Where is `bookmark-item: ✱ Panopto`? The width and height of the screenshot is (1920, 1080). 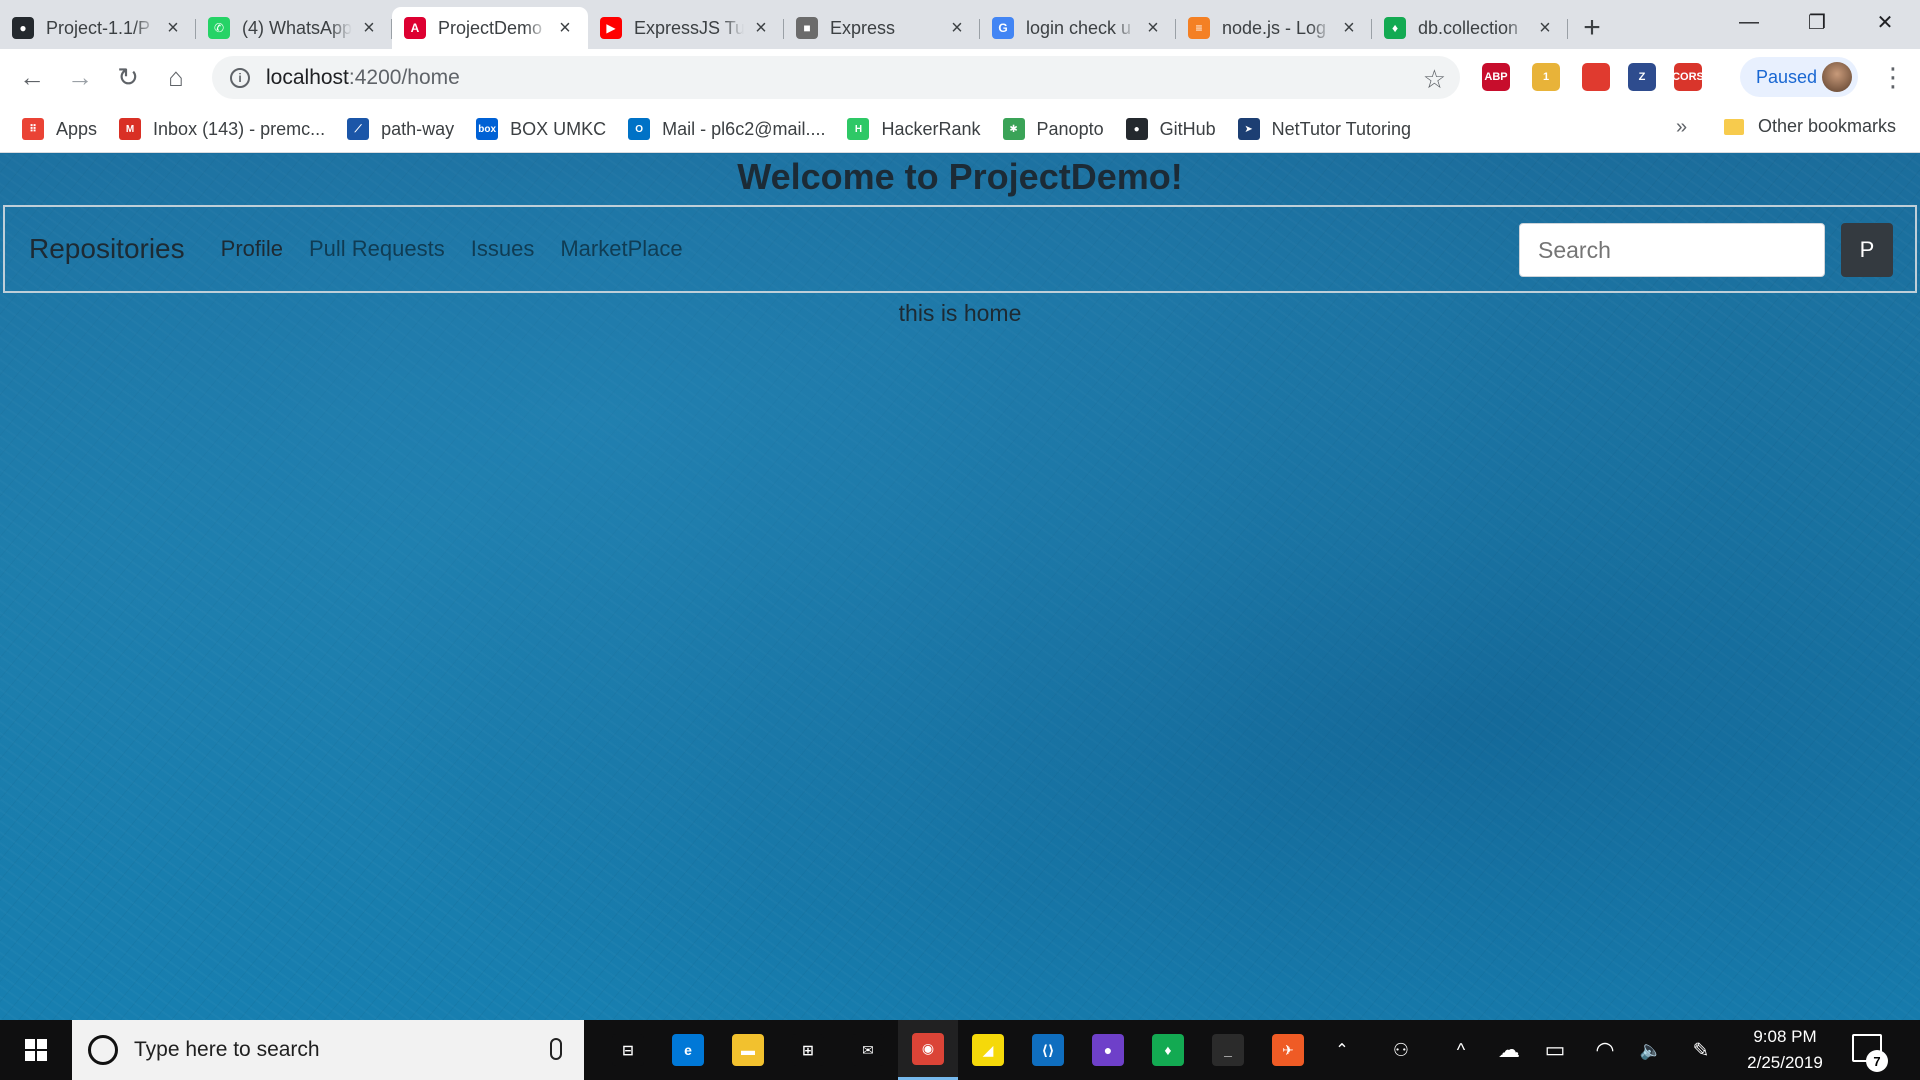
bookmark-item: ✱ Panopto is located at coordinates (1053, 129).